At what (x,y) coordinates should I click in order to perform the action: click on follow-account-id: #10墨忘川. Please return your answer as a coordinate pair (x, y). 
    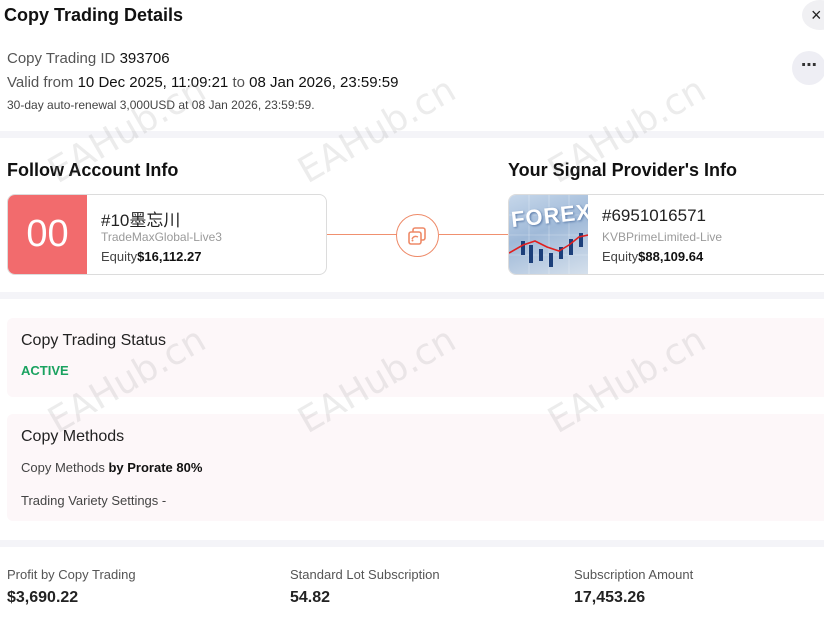
    Looking at the image, I should click on (141, 220).